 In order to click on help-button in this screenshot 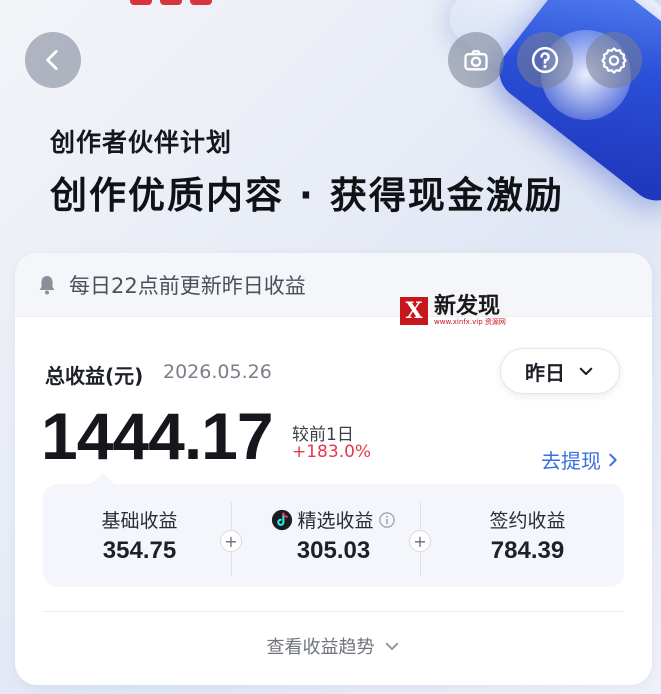, I will do `click(545, 60)`.